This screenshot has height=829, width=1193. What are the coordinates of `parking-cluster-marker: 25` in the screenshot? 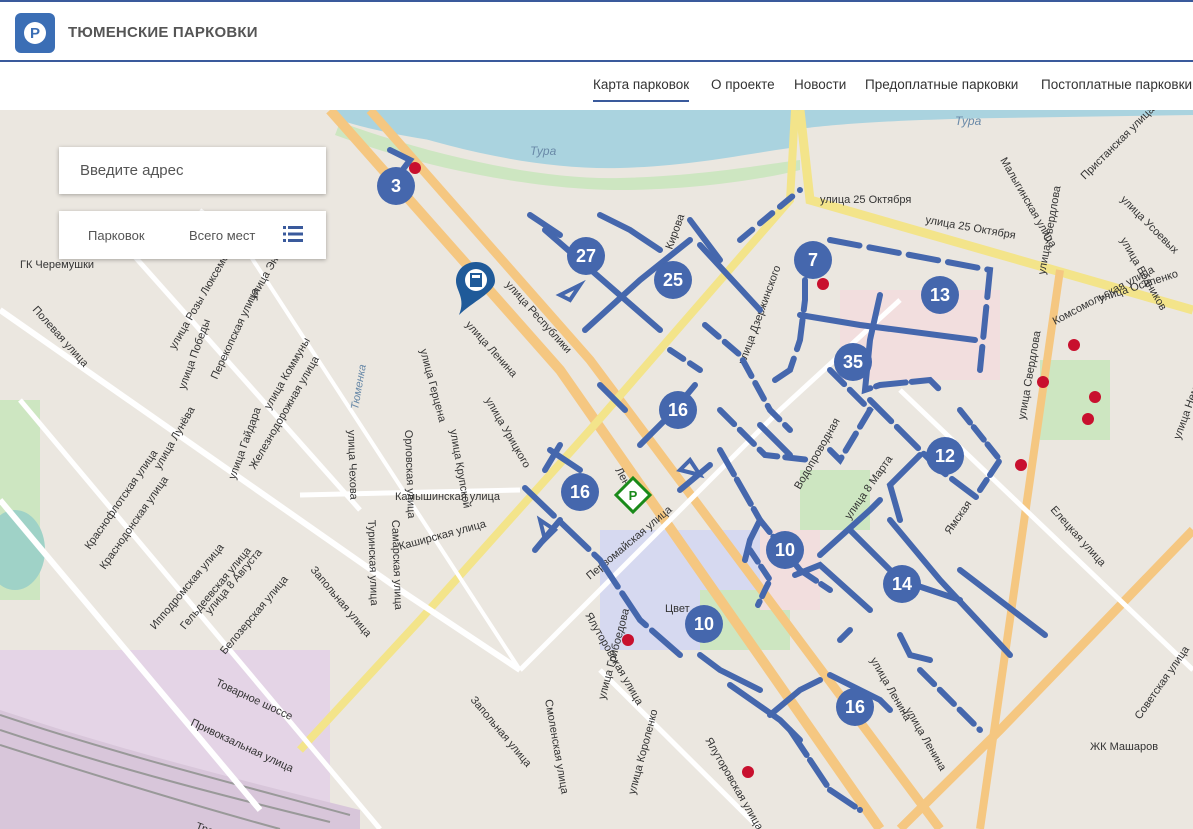 It's located at (673, 280).